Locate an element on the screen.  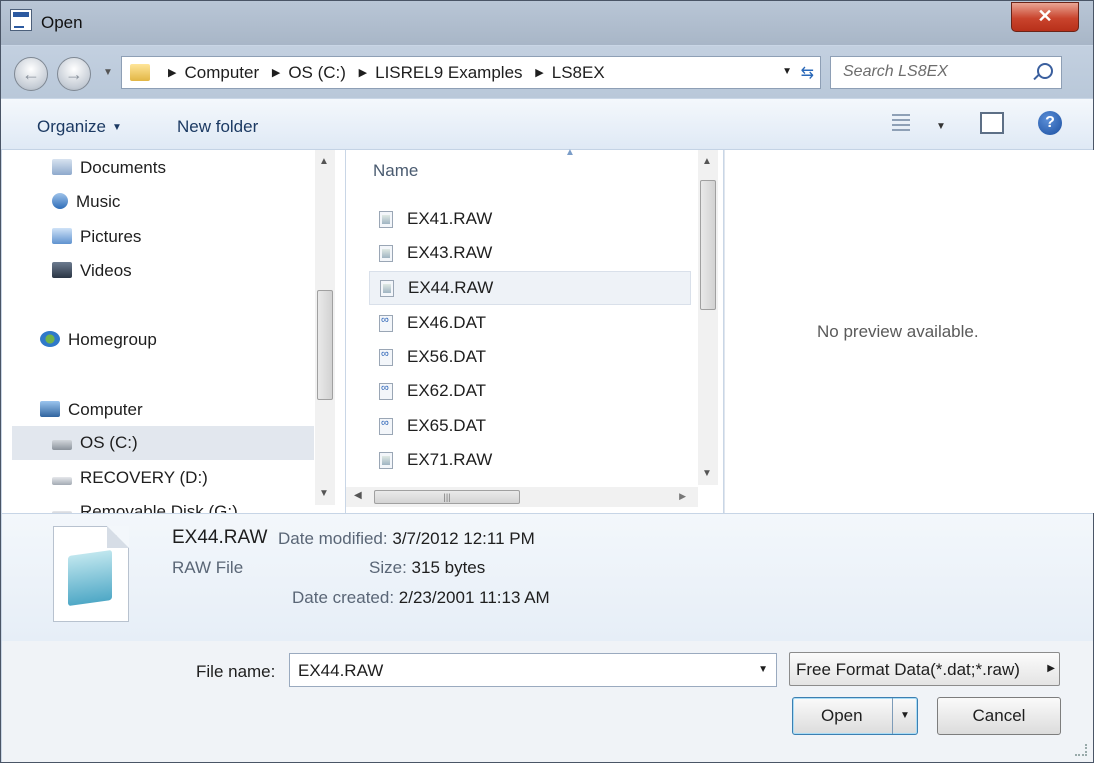
nav-item-removable-g: Removable Disk (G:) is located at coordinates (145, 507).